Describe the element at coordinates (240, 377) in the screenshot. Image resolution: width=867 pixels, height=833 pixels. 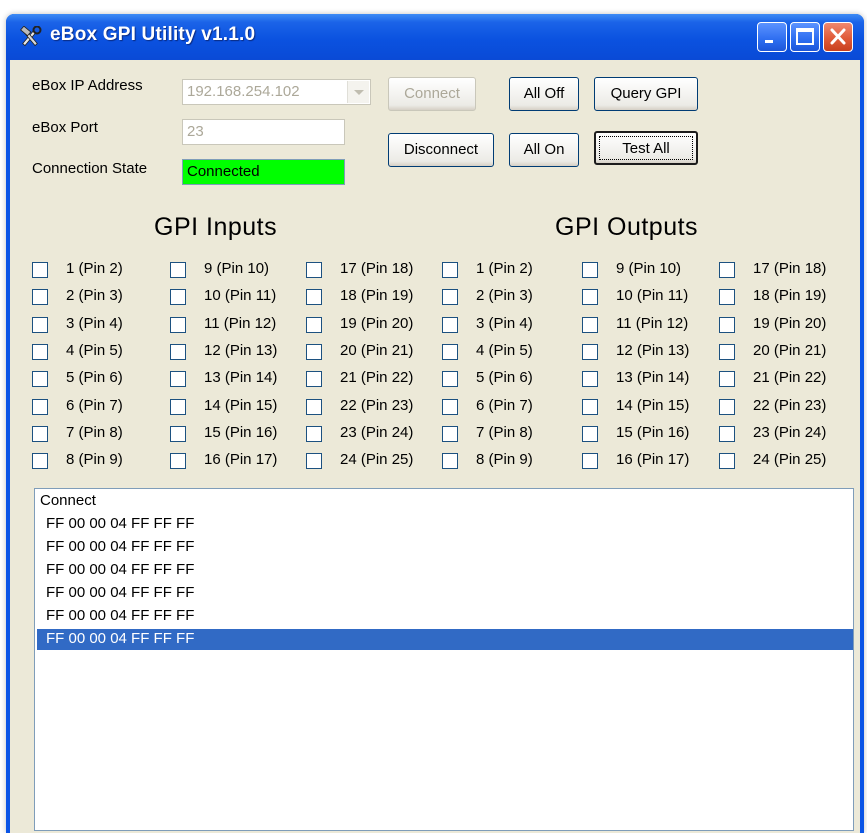
I see `gpi-input-label: 13 (Pin 14)` at that location.